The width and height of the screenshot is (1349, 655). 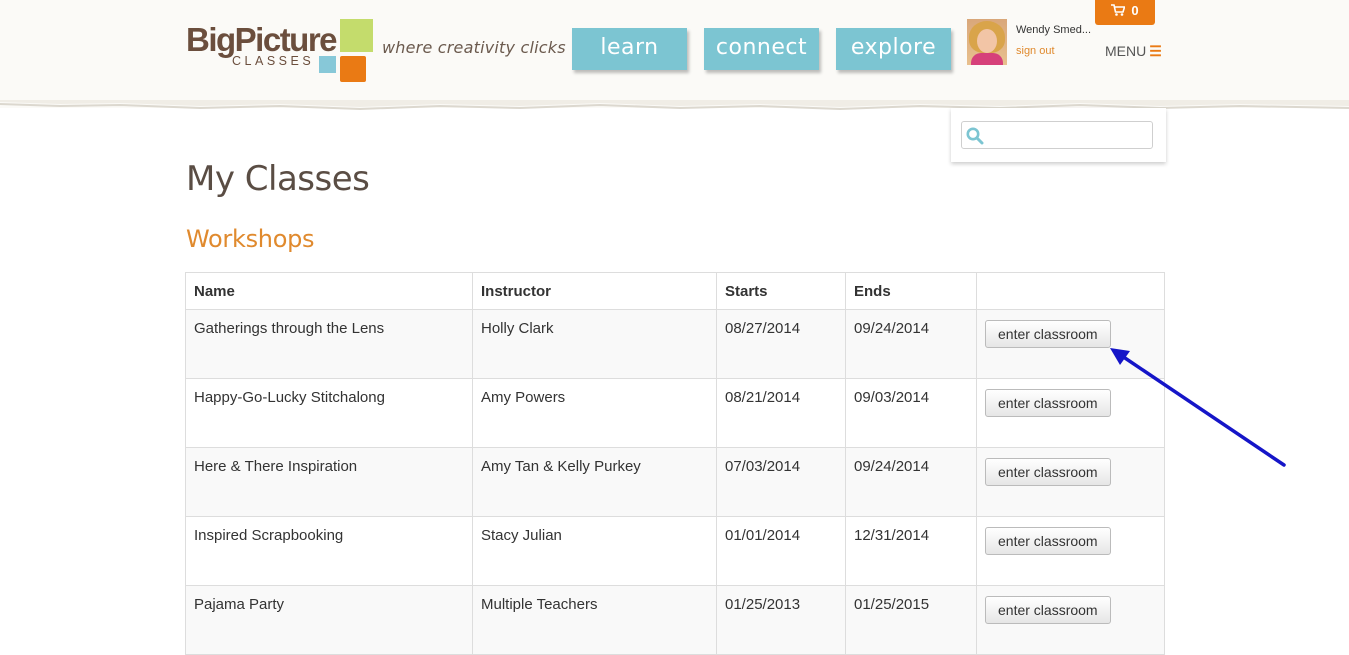 What do you see at coordinates (327, 64) in the screenshot?
I see `logo-square-blue` at bounding box center [327, 64].